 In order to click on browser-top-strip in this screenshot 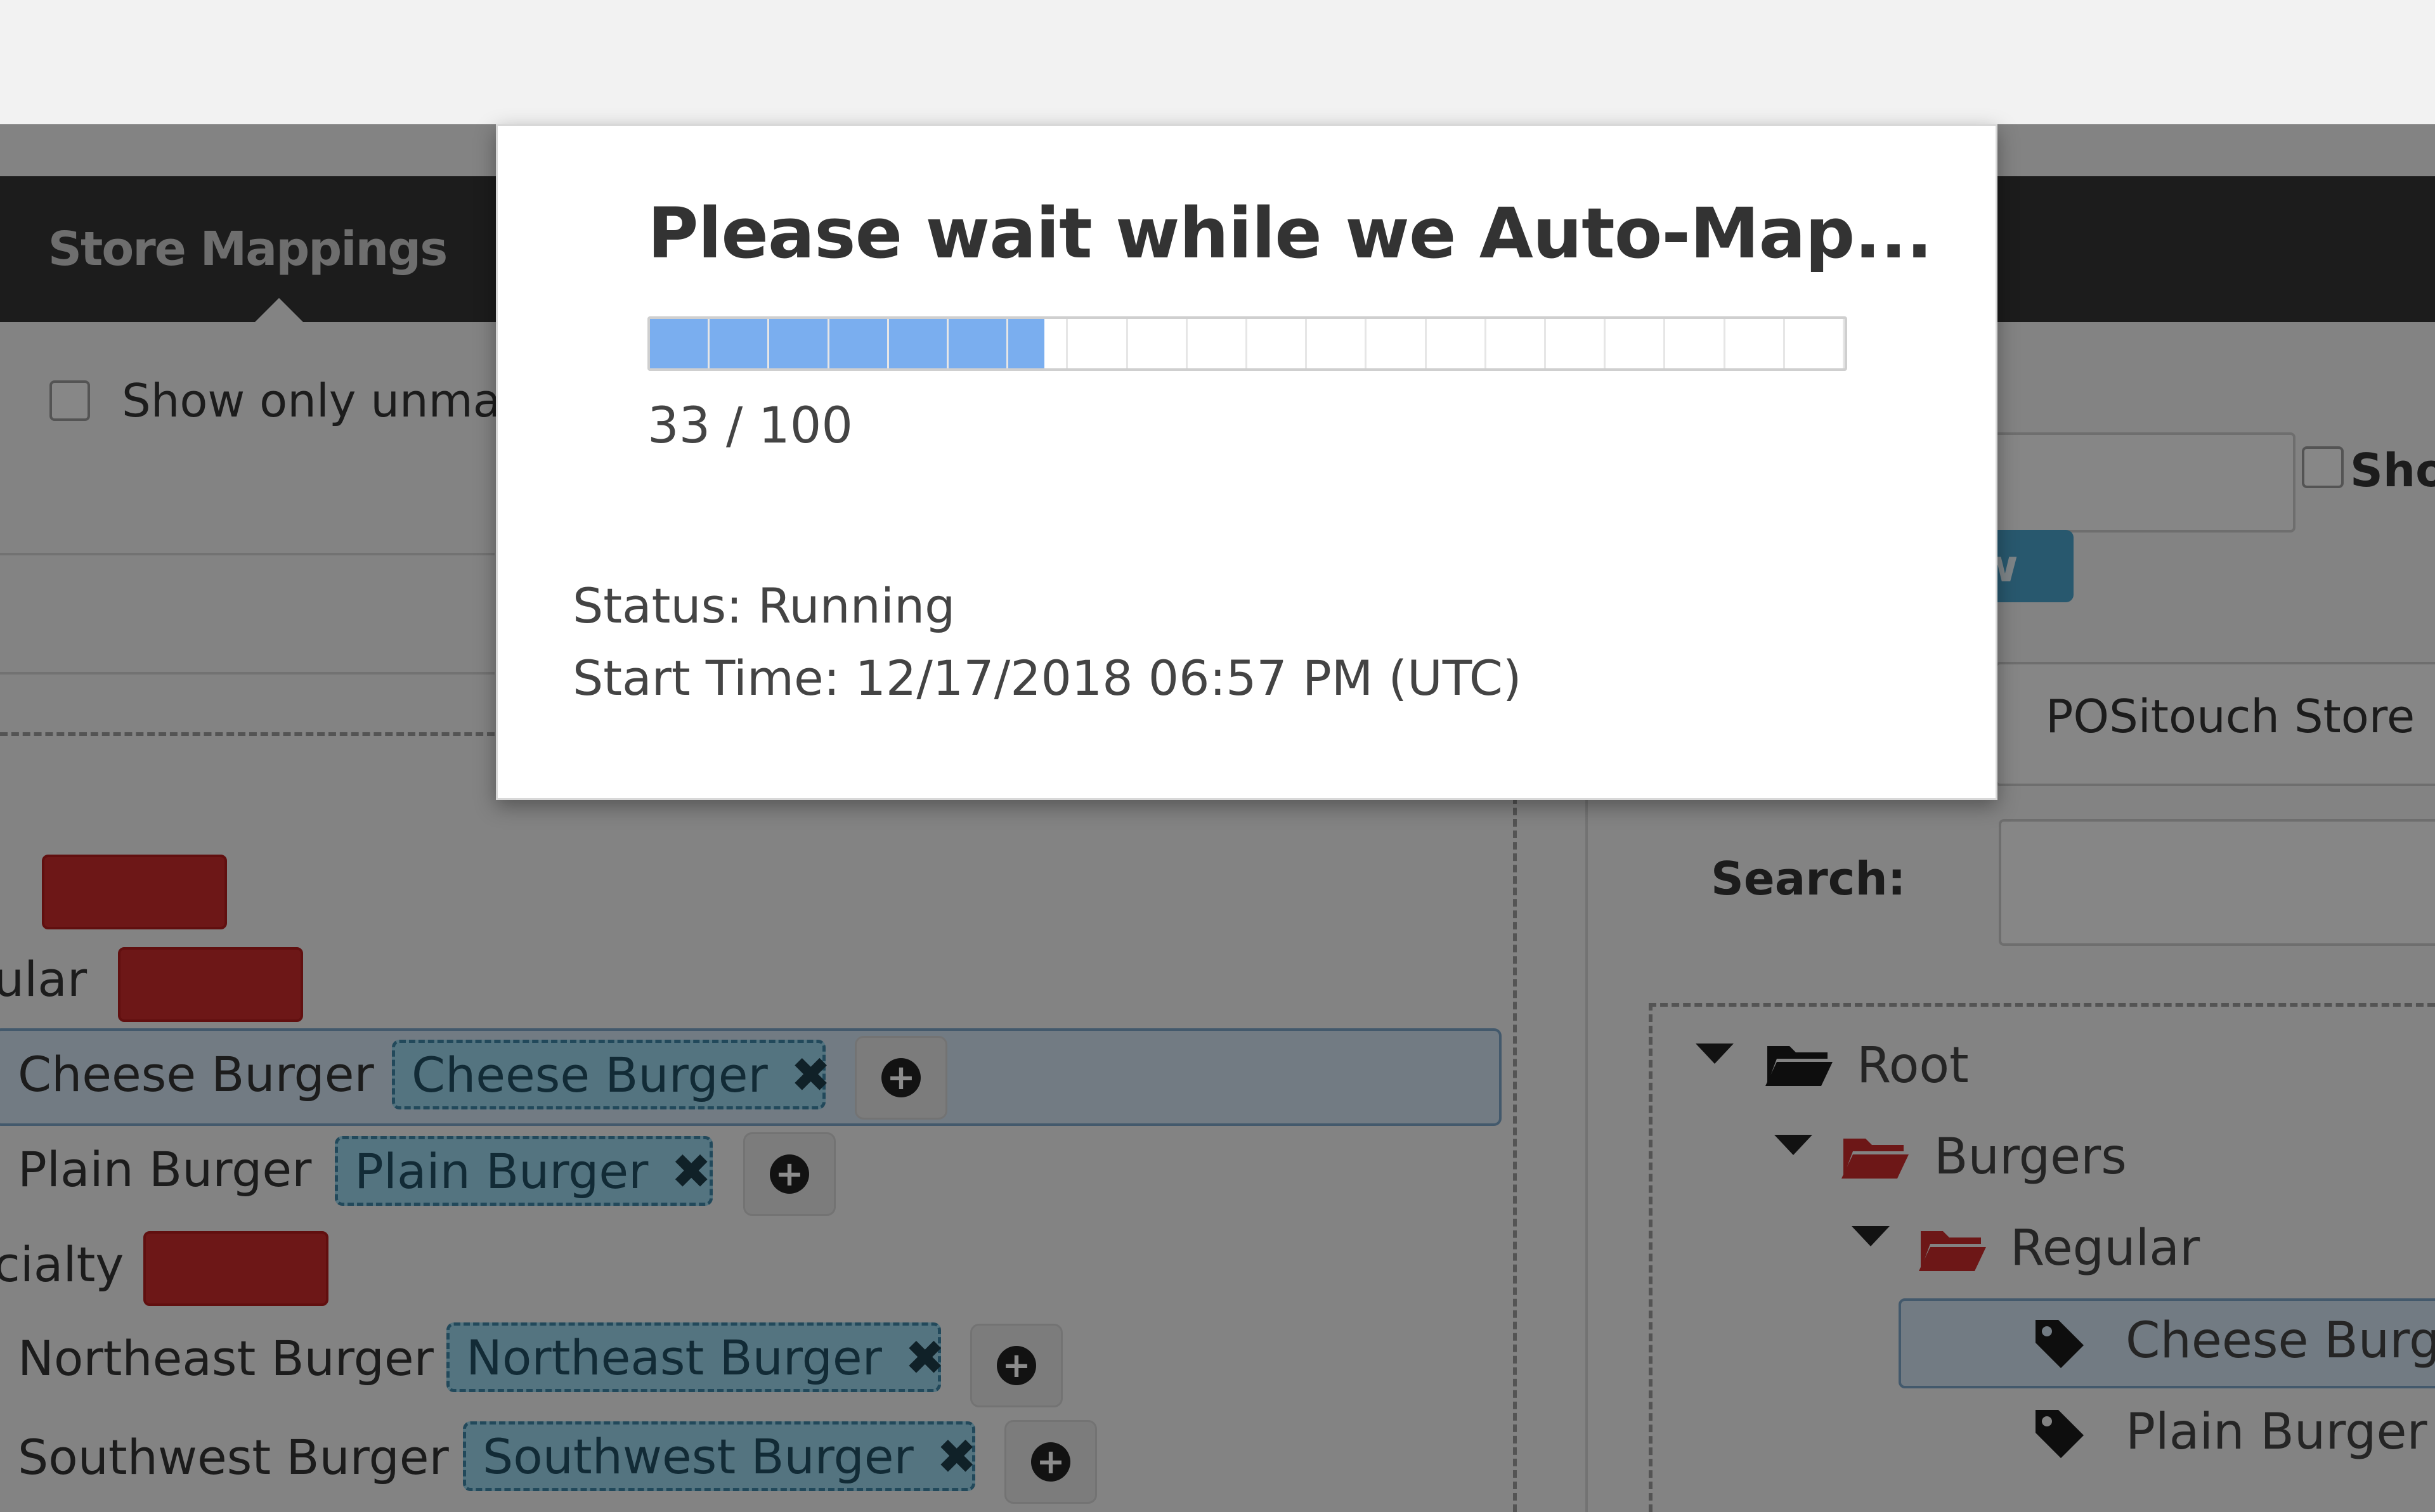, I will do `click(1217, 62)`.